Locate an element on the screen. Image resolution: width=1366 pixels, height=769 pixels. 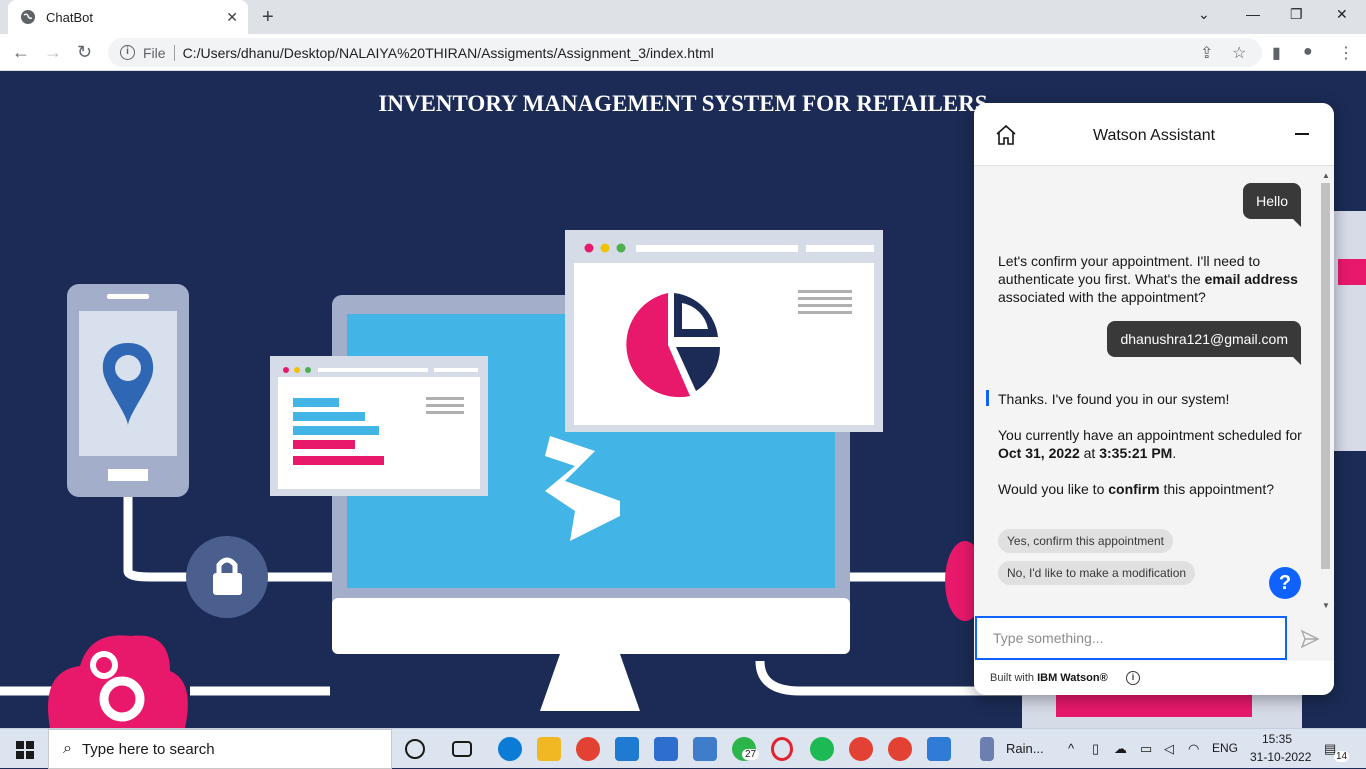
browser-tab-bar: ChatBot ✕ + ⌄ — ❐ ✕ is located at coordinates (683, 17).